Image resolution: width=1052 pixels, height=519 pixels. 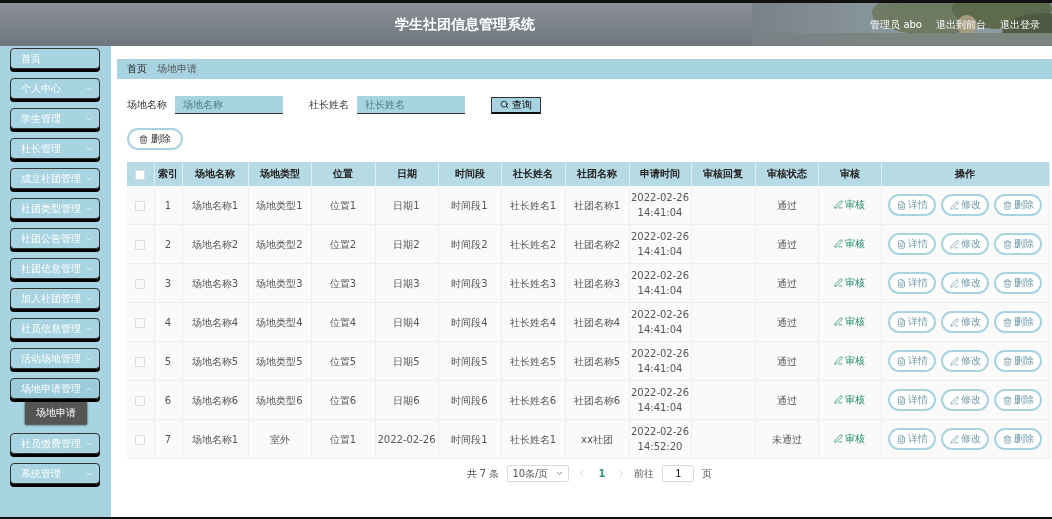 I want to click on table-cell: 日期6, so click(x=406, y=400).